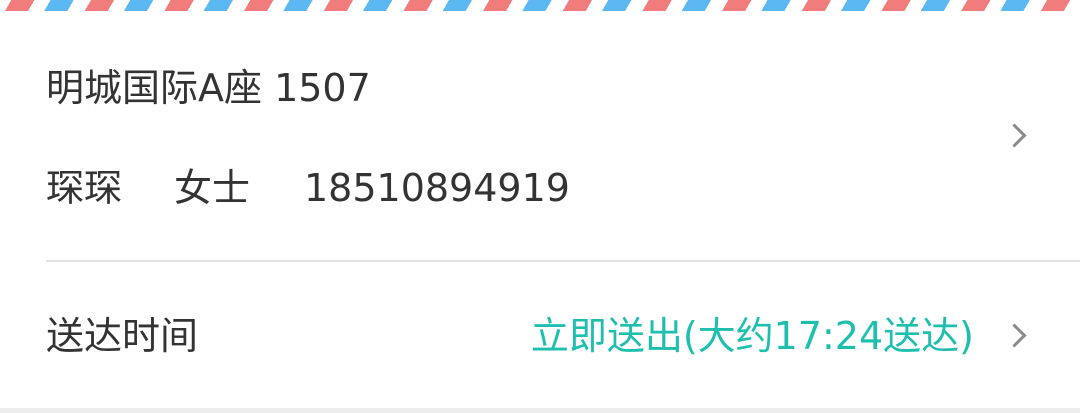  I want to click on section-bottom-border, so click(540, 410).